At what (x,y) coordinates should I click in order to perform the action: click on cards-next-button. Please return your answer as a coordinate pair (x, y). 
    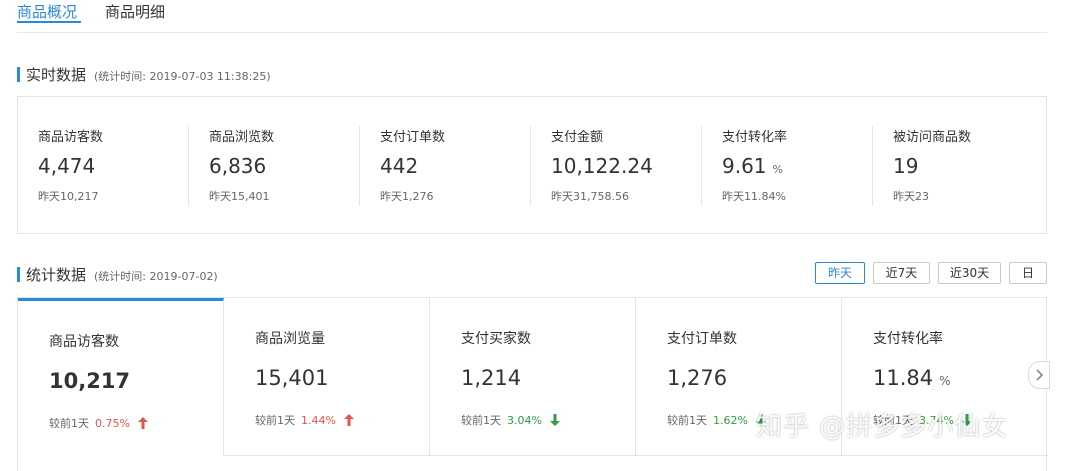
    Looking at the image, I should click on (1039, 375).